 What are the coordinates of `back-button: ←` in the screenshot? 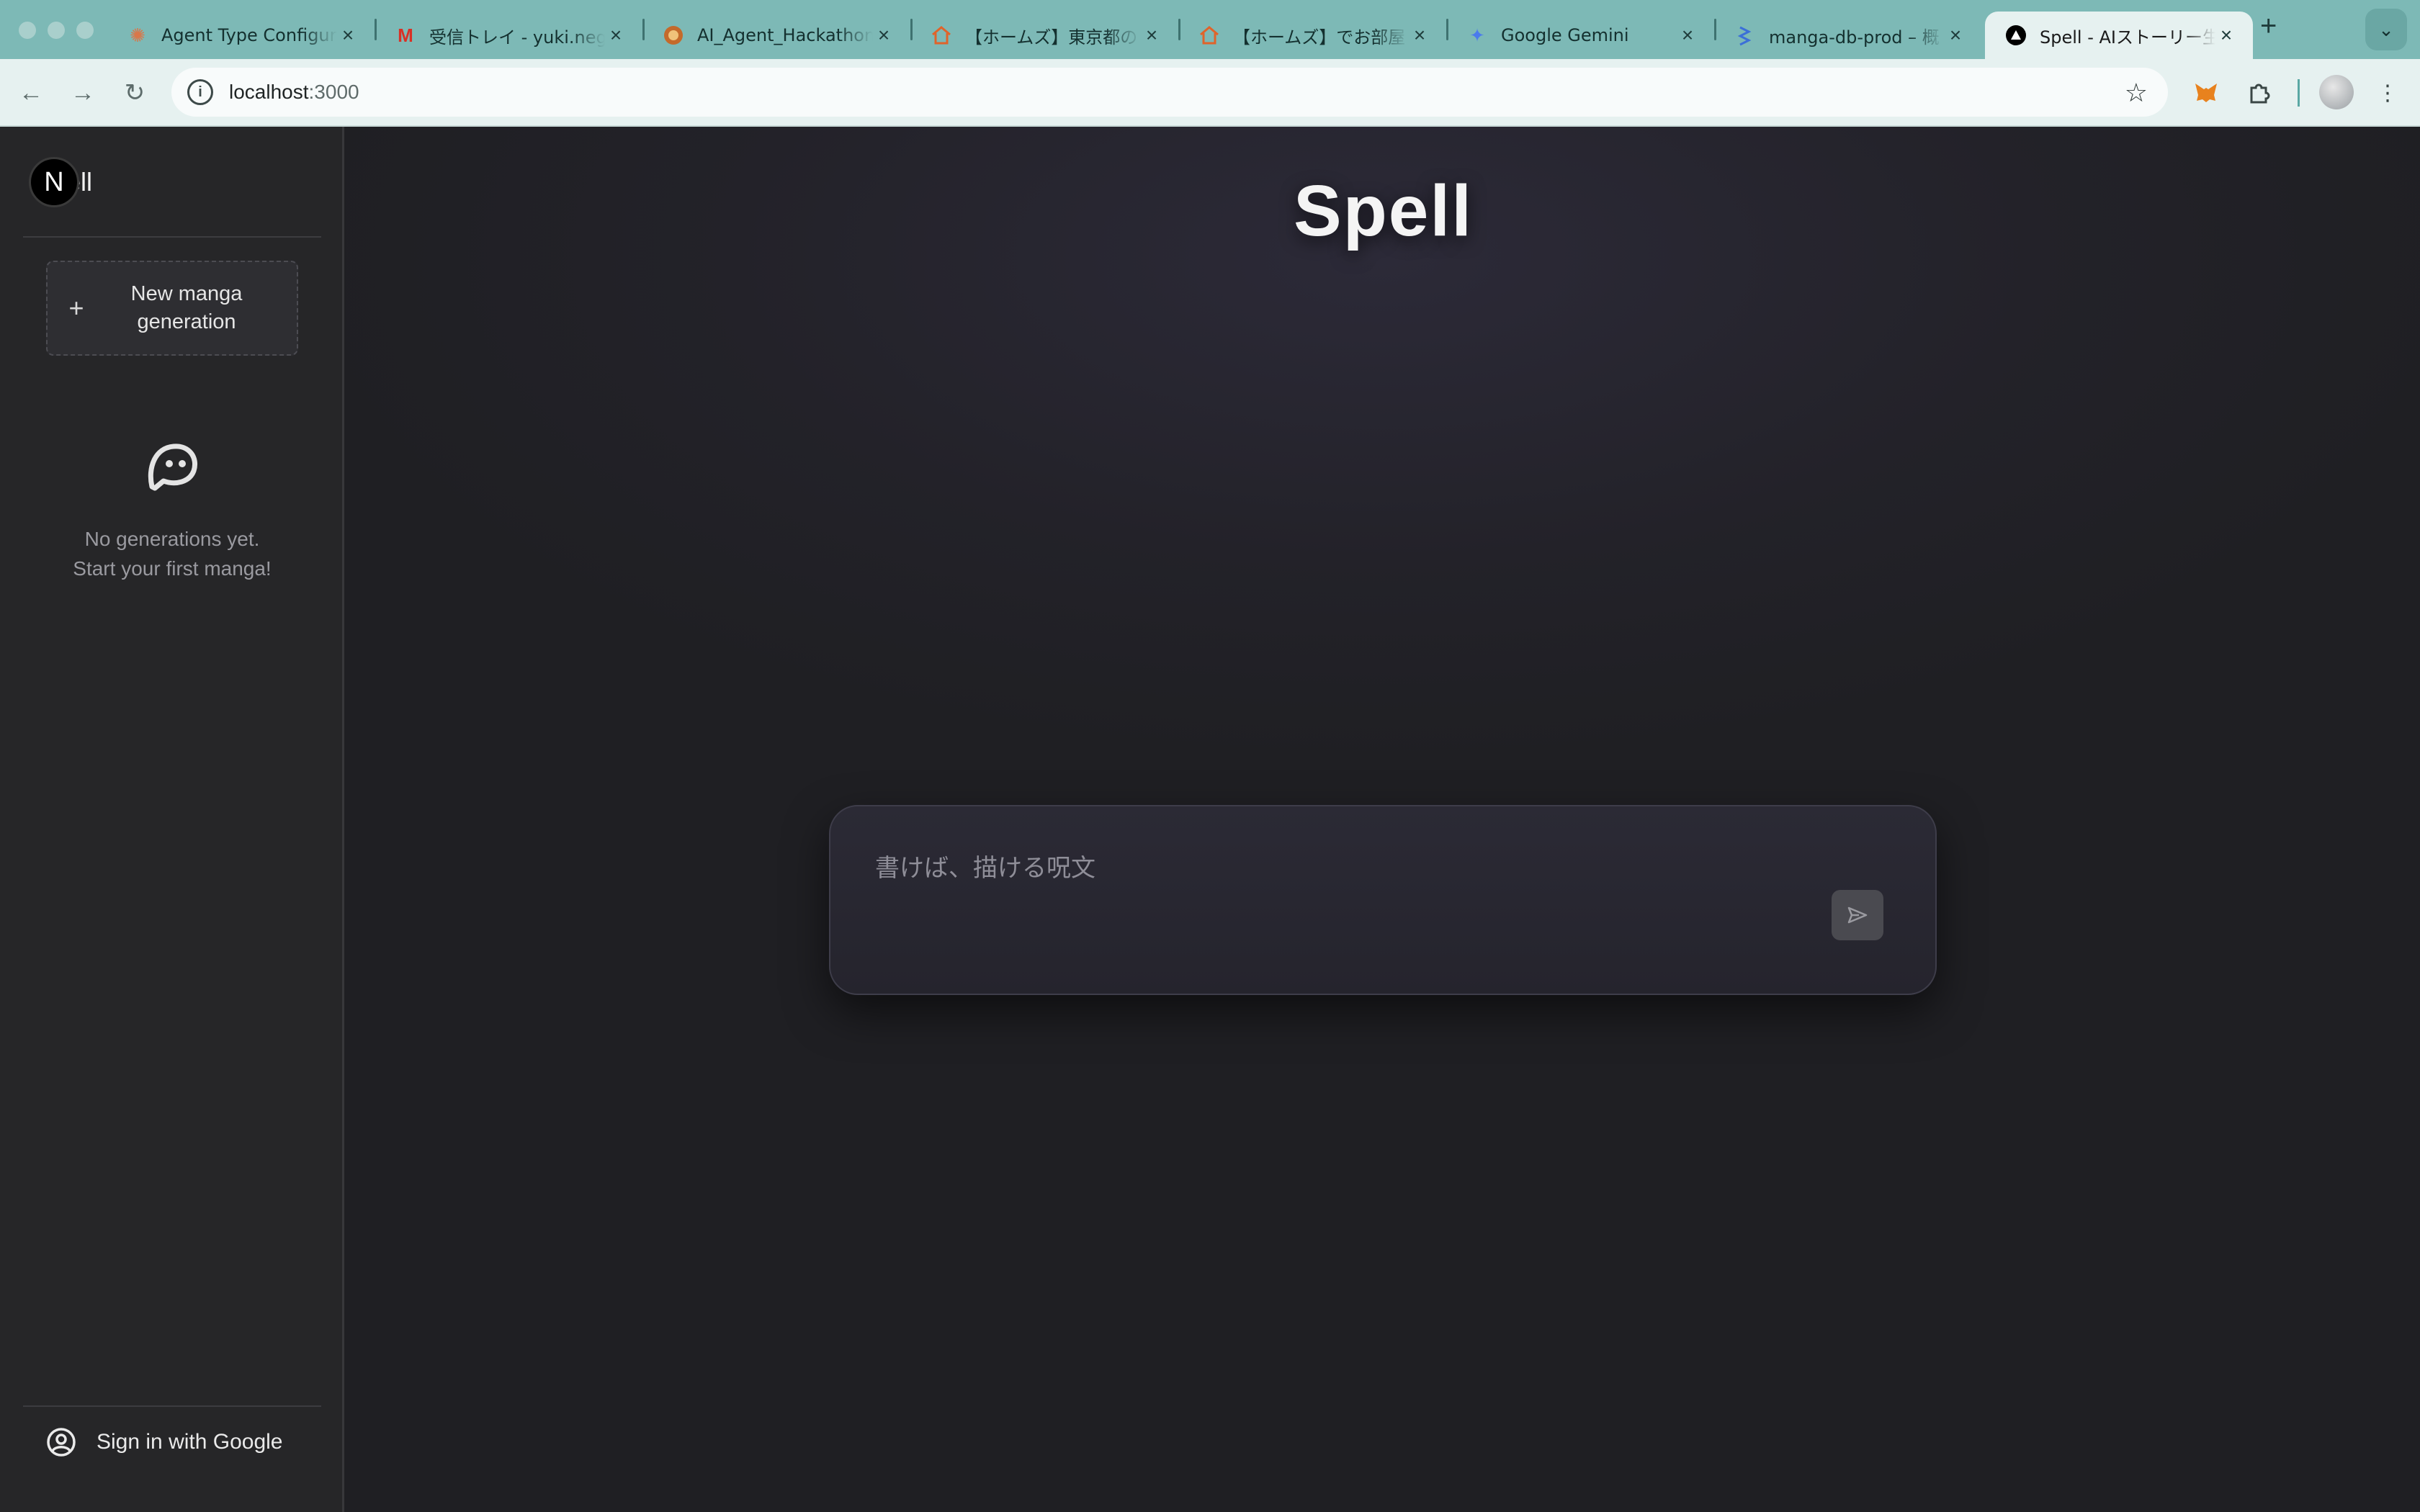 It's located at (31, 92).